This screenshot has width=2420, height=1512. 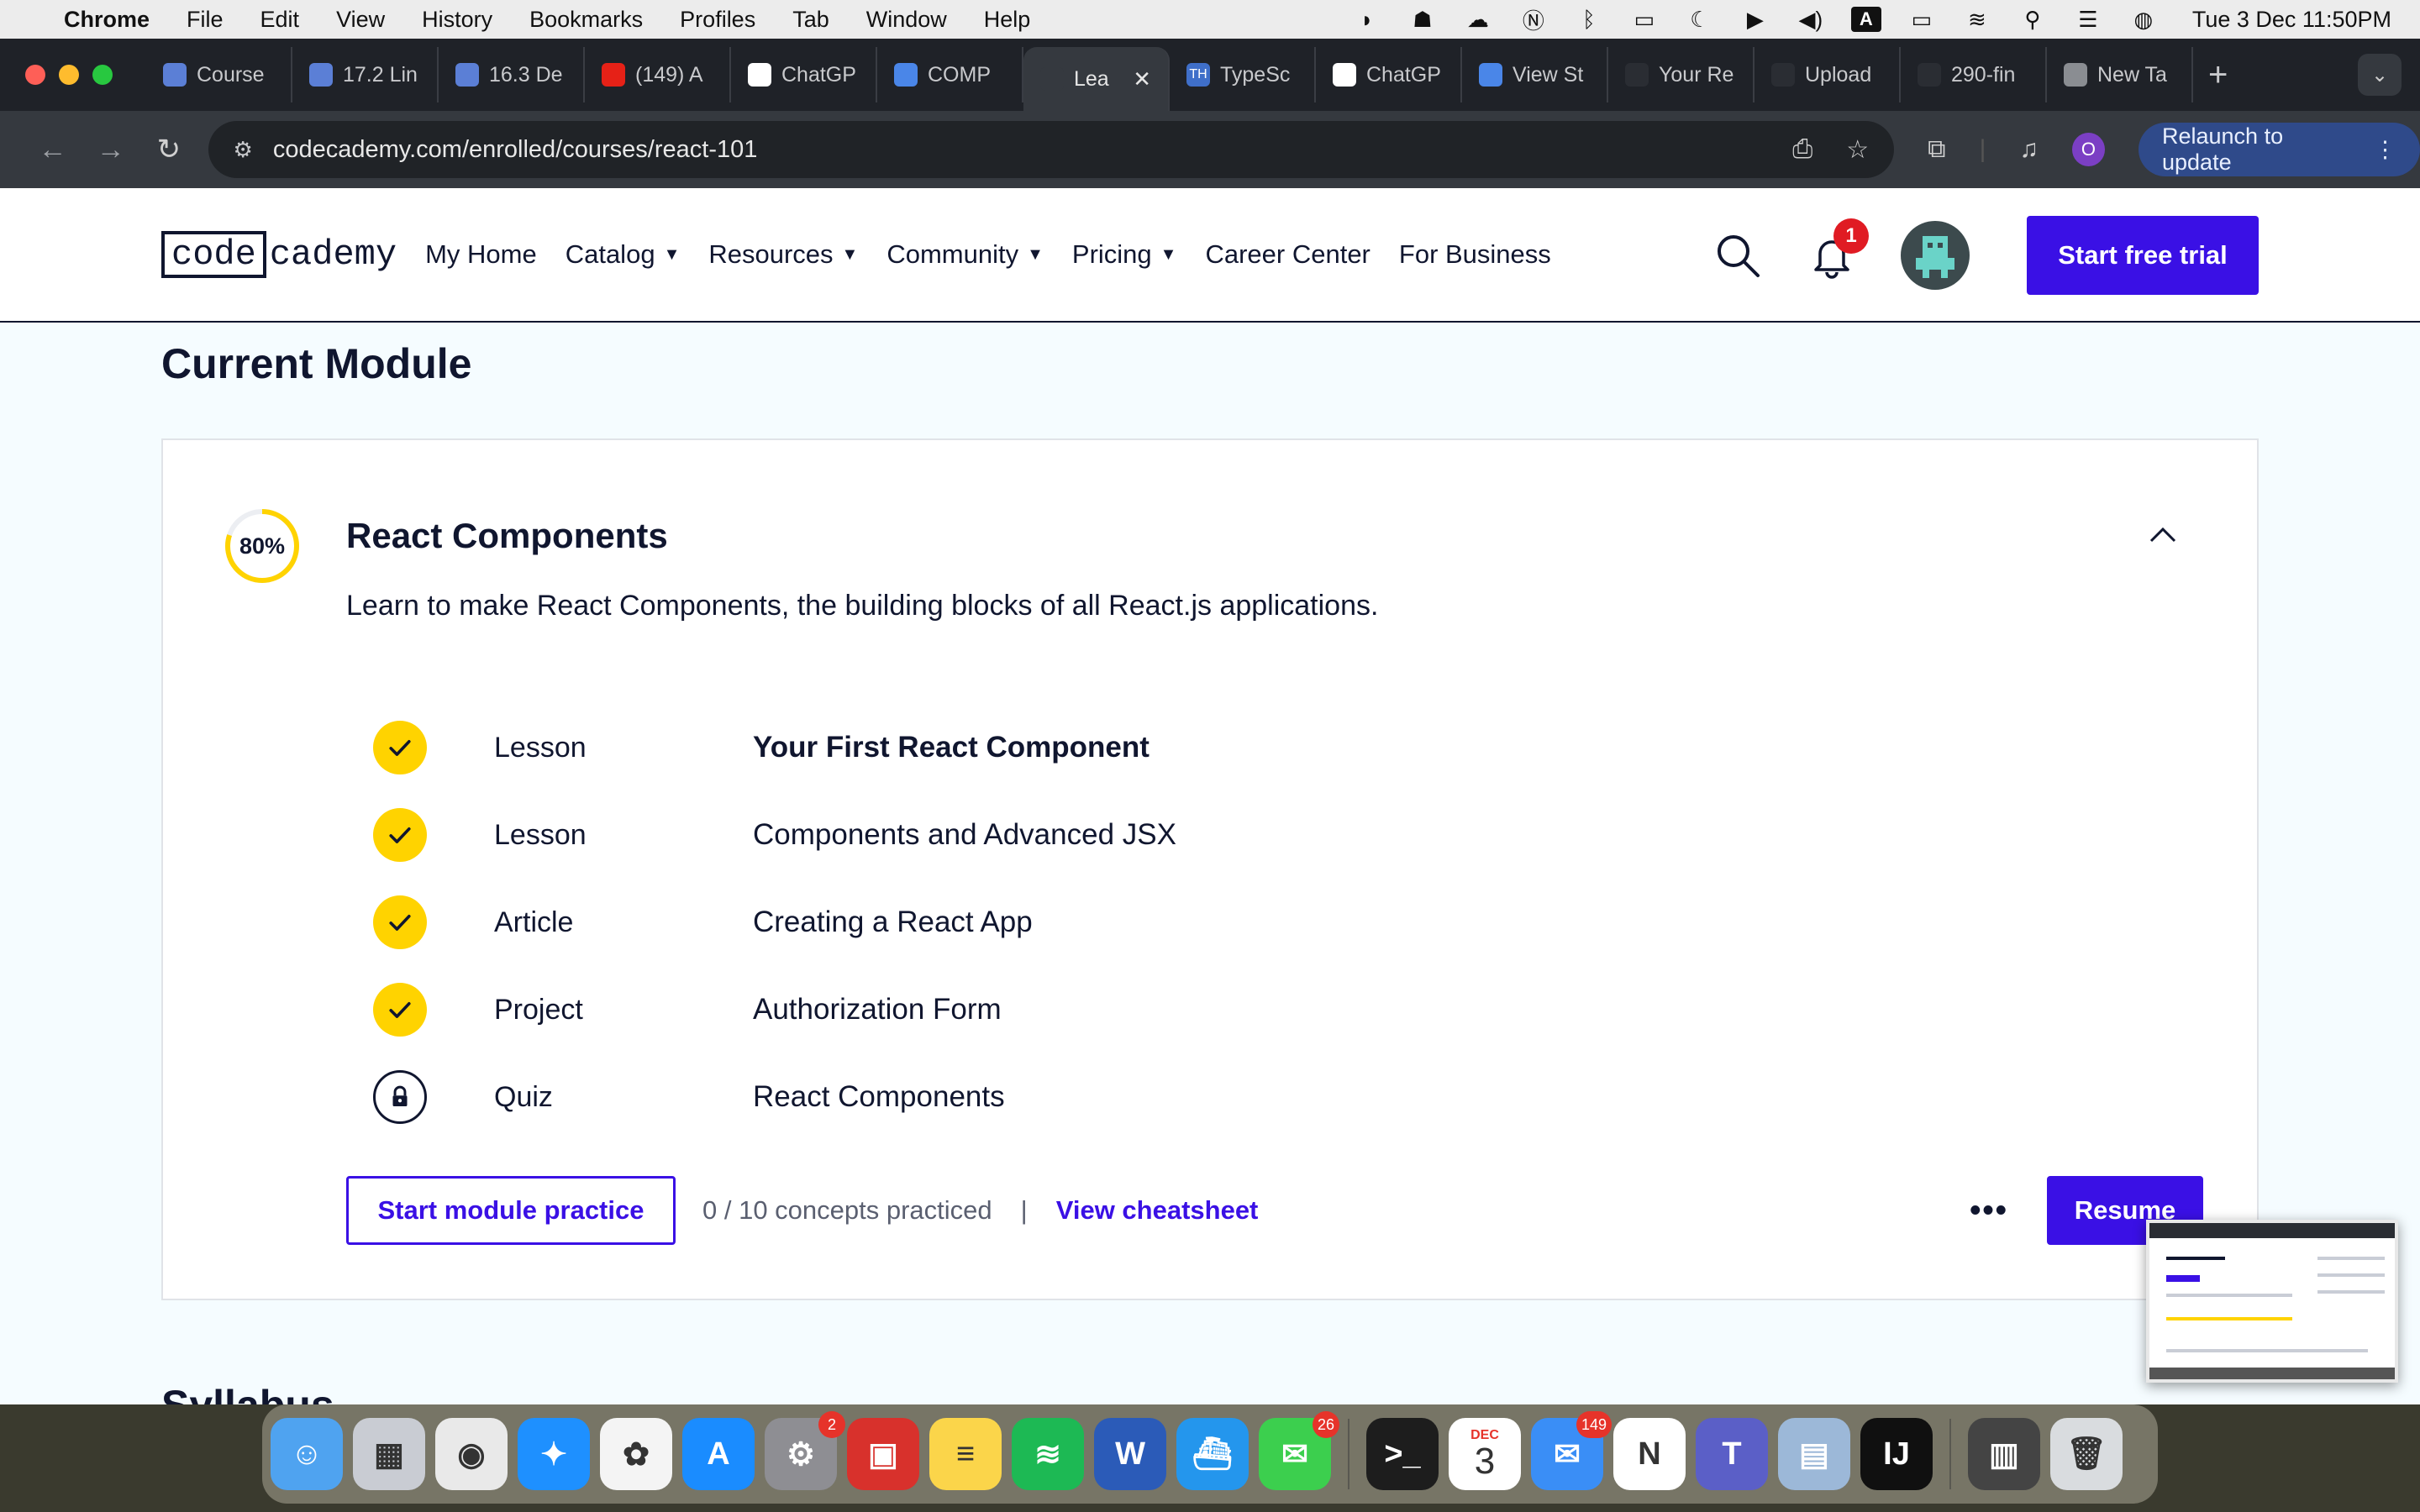 What do you see at coordinates (688, 1009) in the screenshot?
I see `module-item: Project Authorization Form` at bounding box center [688, 1009].